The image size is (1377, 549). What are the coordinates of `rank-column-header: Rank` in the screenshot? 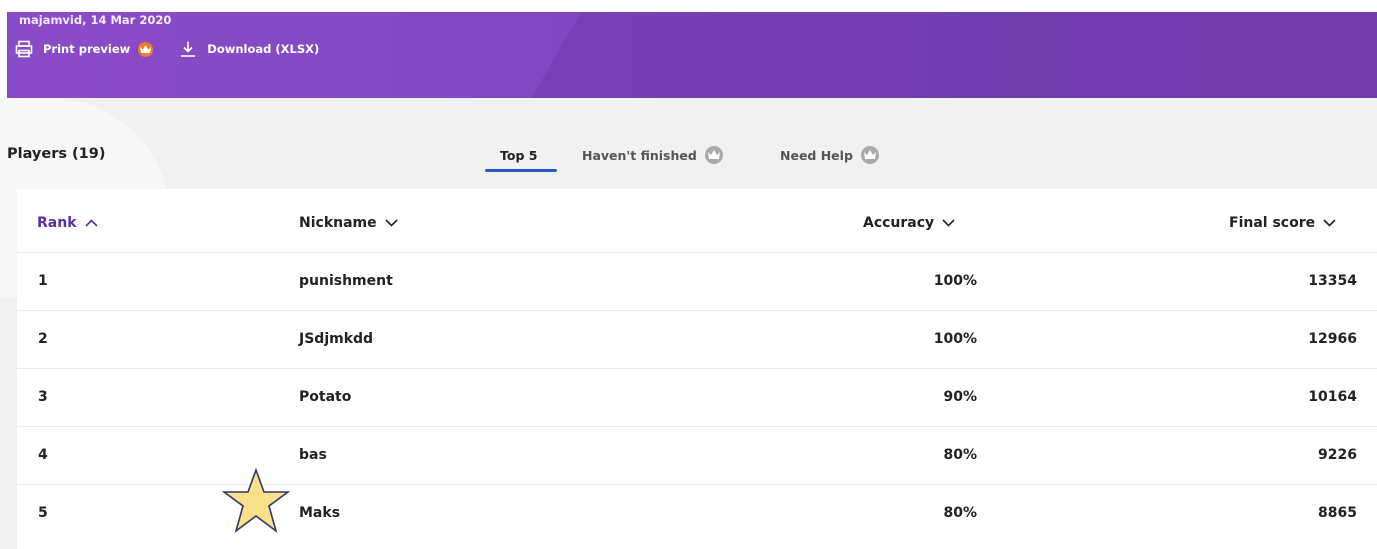 It's located at (67, 223).